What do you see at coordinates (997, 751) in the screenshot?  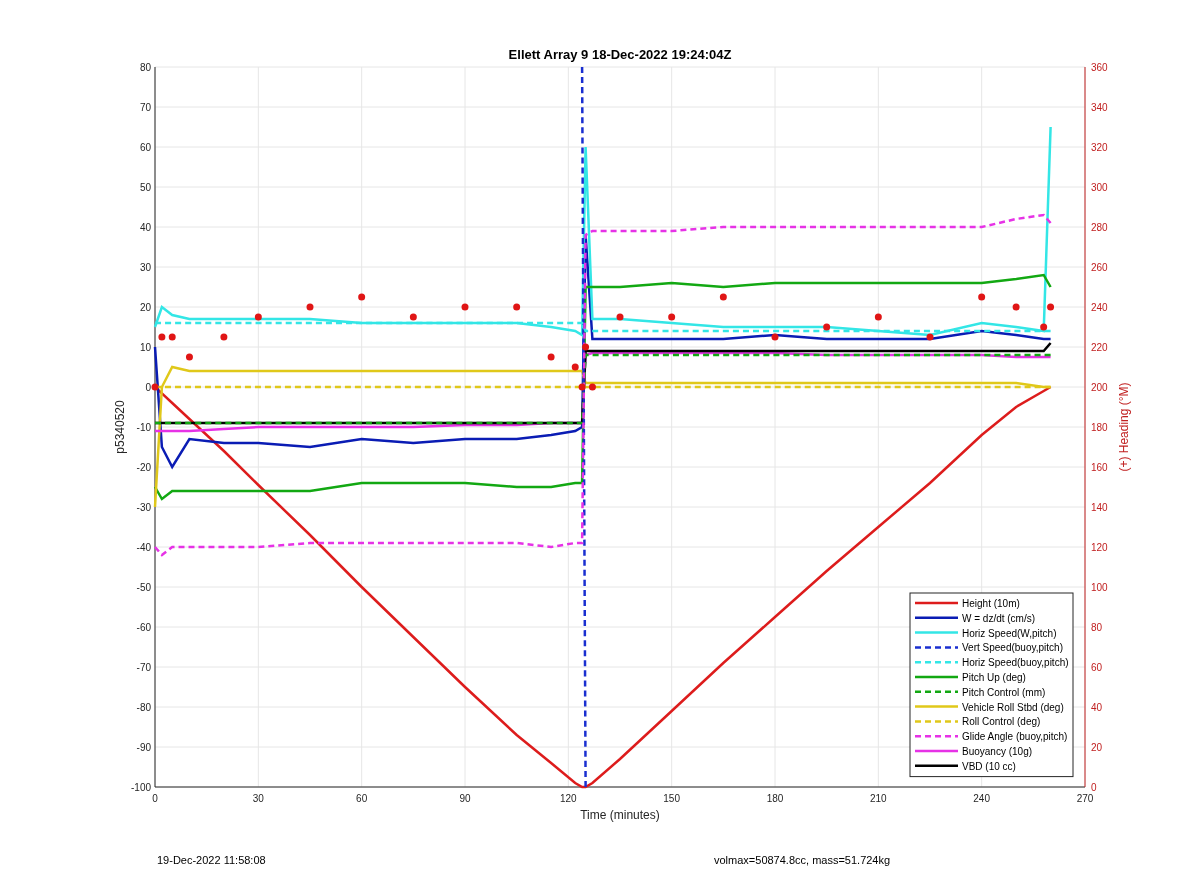 I see `legend-label: Buoyancy (10g)` at bounding box center [997, 751].